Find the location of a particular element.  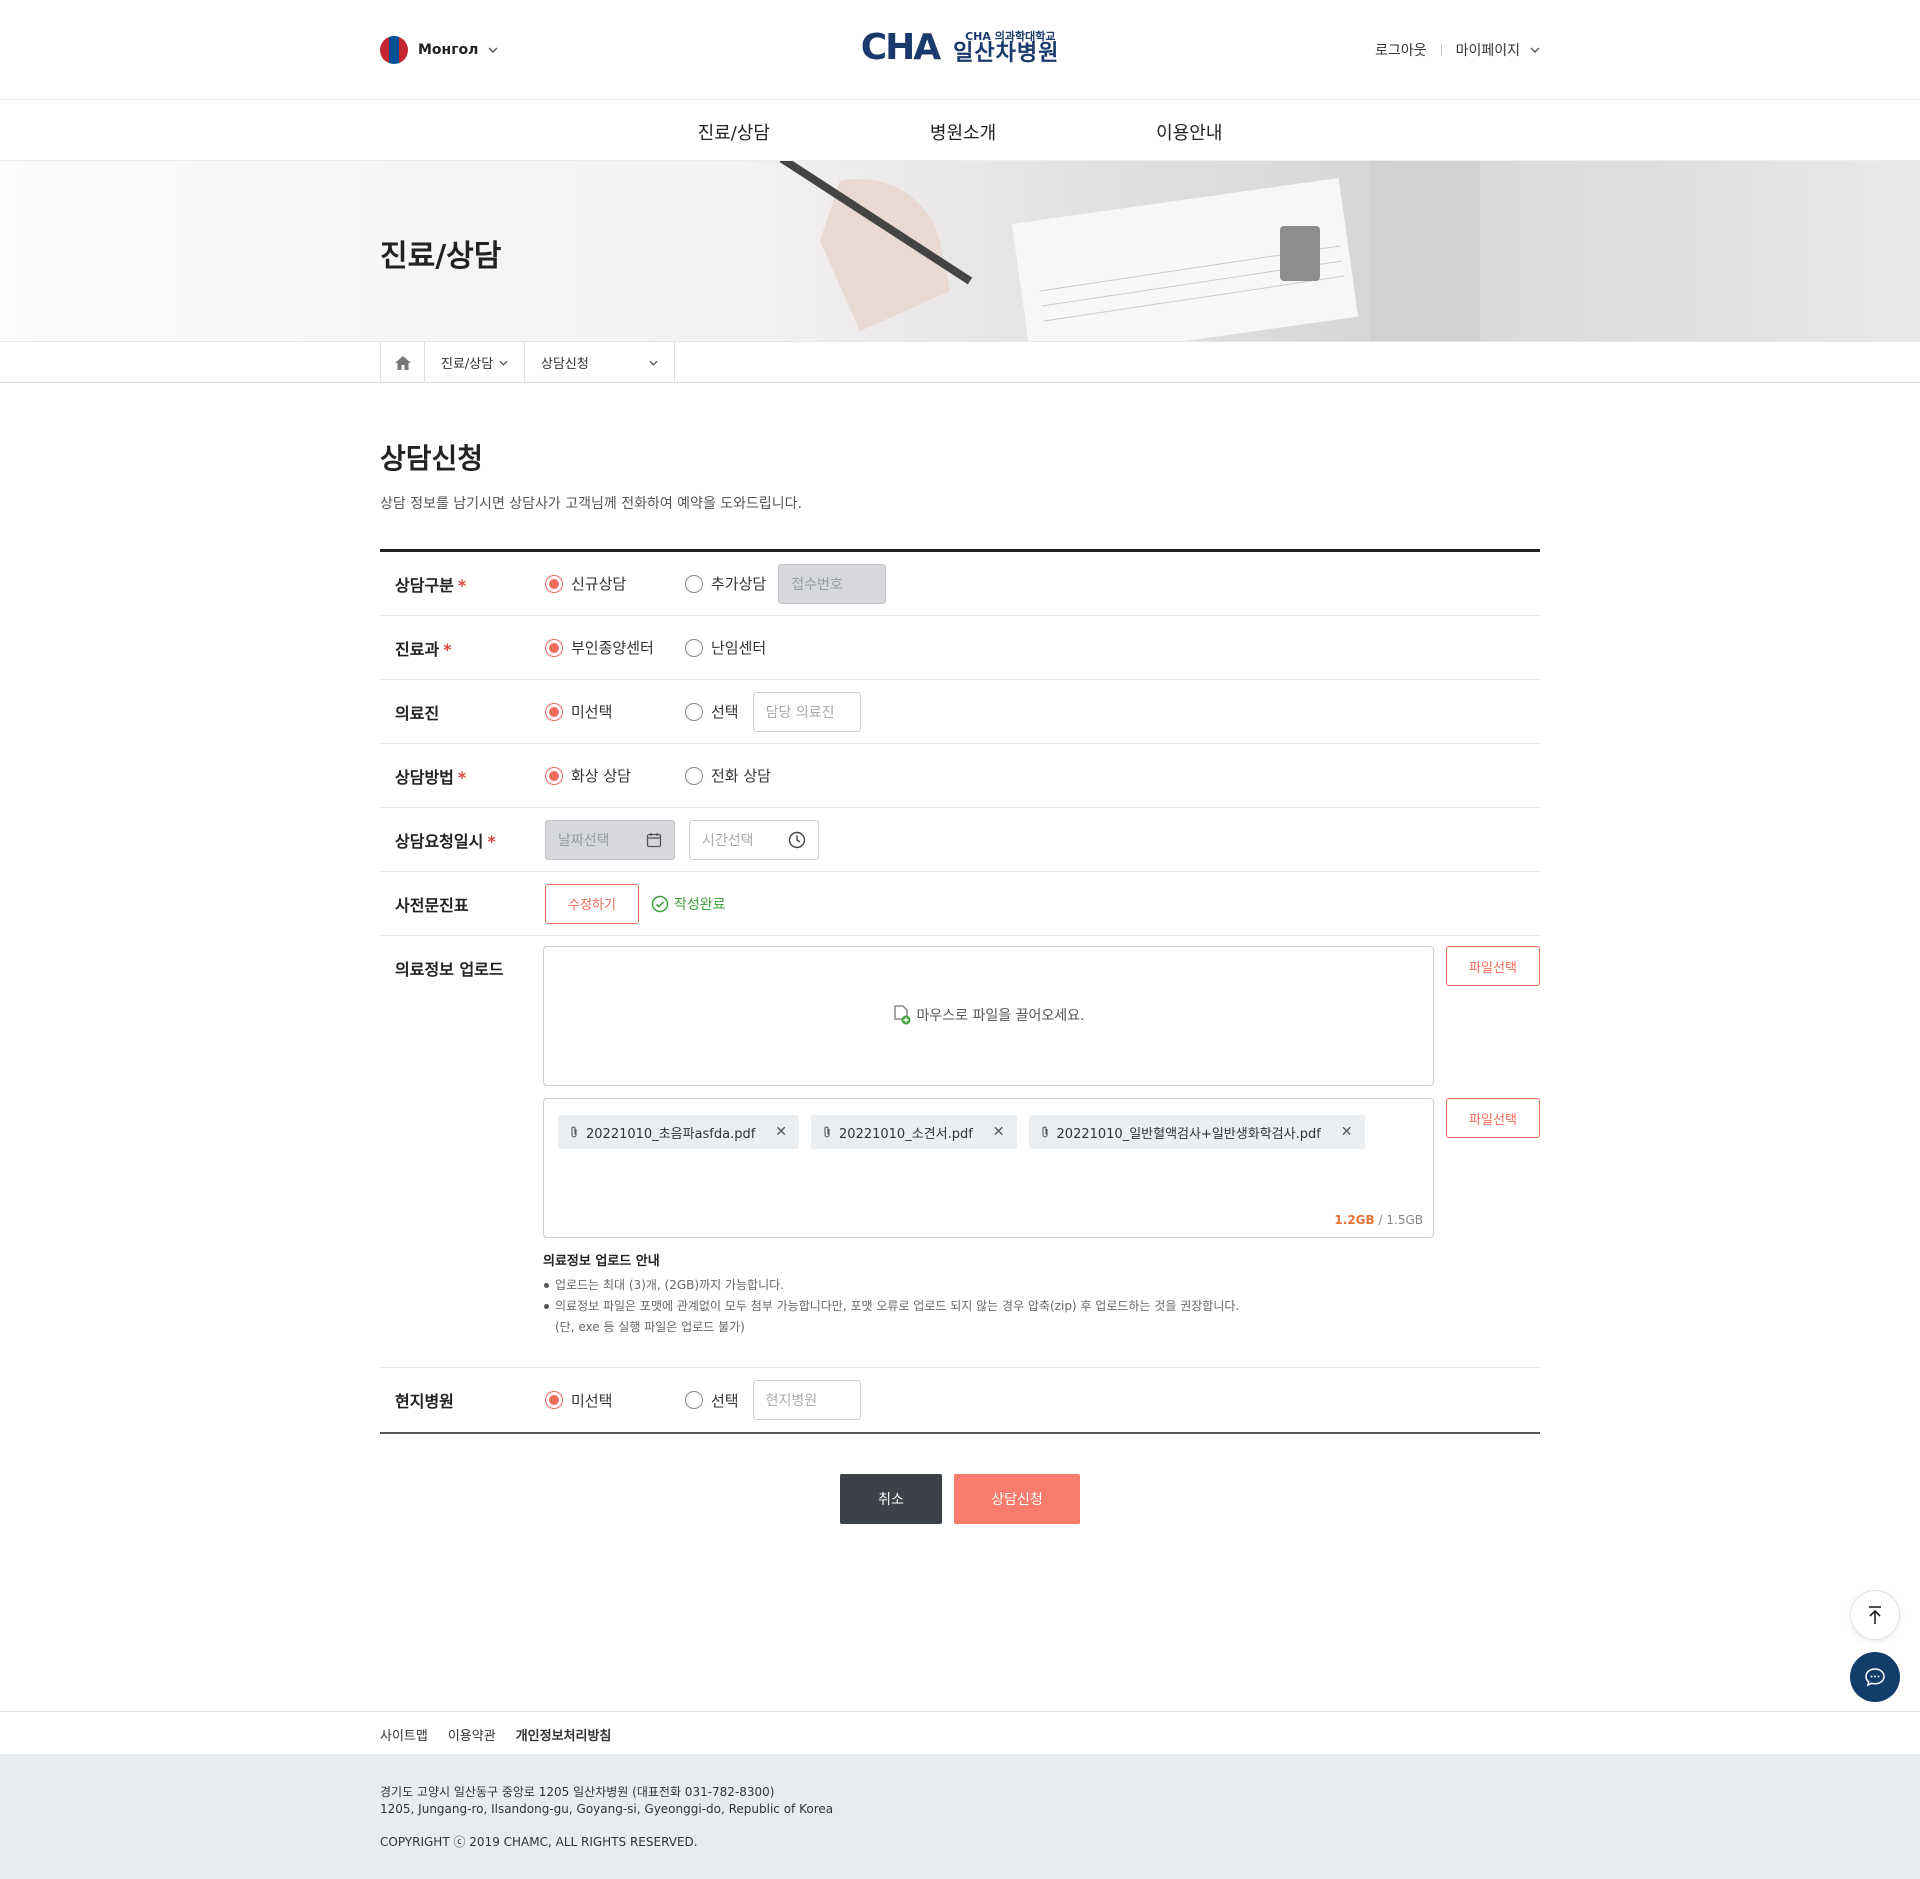

logo-title: 일산차병원 is located at coordinates (1006, 54).